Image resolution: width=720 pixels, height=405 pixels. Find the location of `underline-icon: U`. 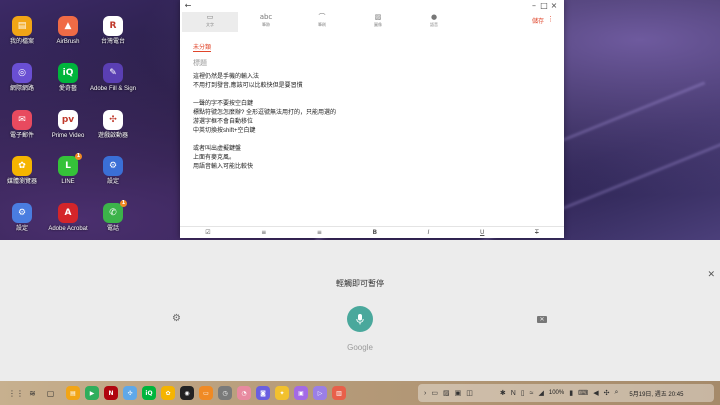

underline-icon: U is located at coordinates (482, 232).